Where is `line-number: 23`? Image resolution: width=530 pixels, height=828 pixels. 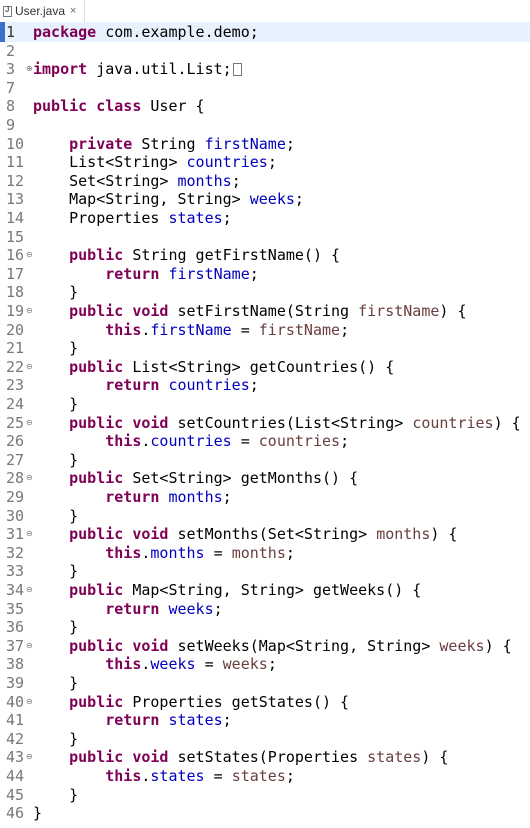
line-number: 23 is located at coordinates (15, 385).